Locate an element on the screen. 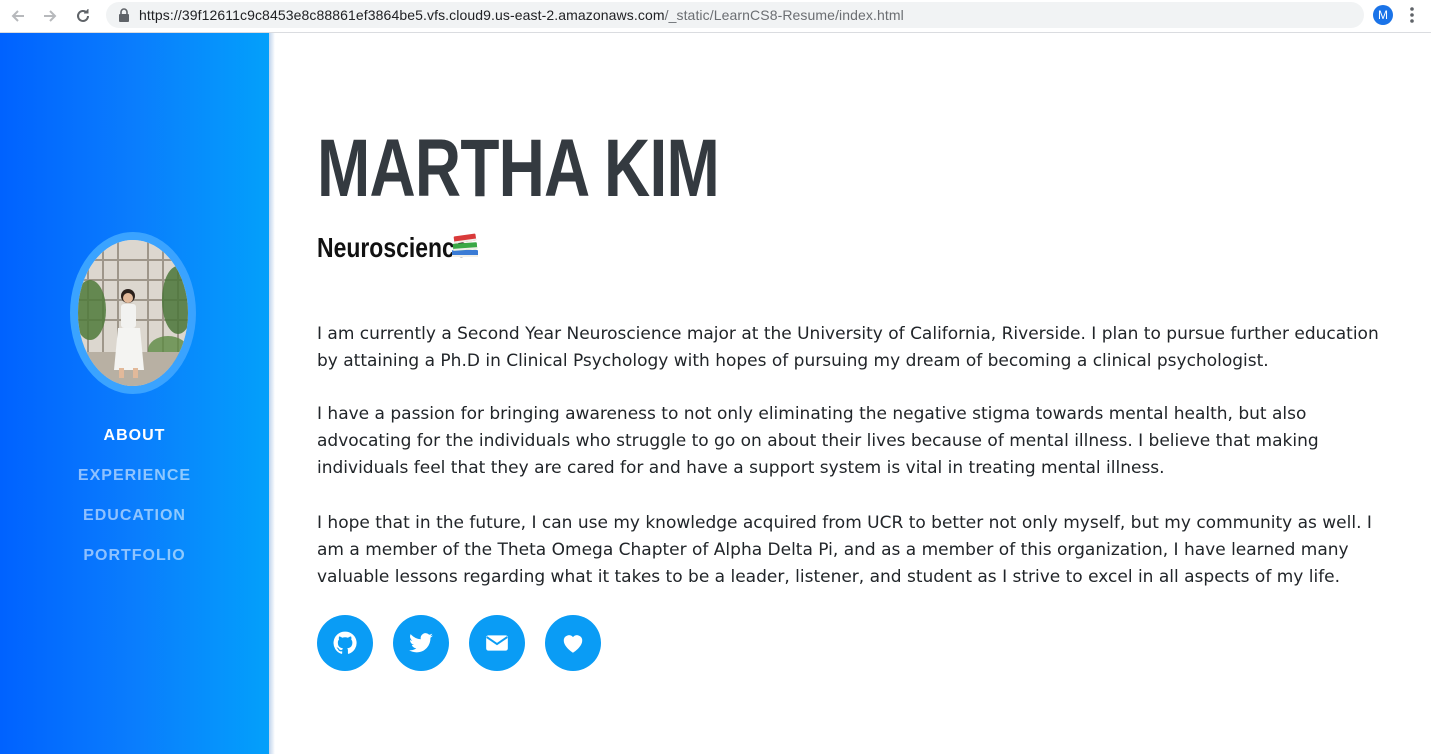 The image size is (1431, 754). arrow-right-icon is located at coordinates (50, 16).